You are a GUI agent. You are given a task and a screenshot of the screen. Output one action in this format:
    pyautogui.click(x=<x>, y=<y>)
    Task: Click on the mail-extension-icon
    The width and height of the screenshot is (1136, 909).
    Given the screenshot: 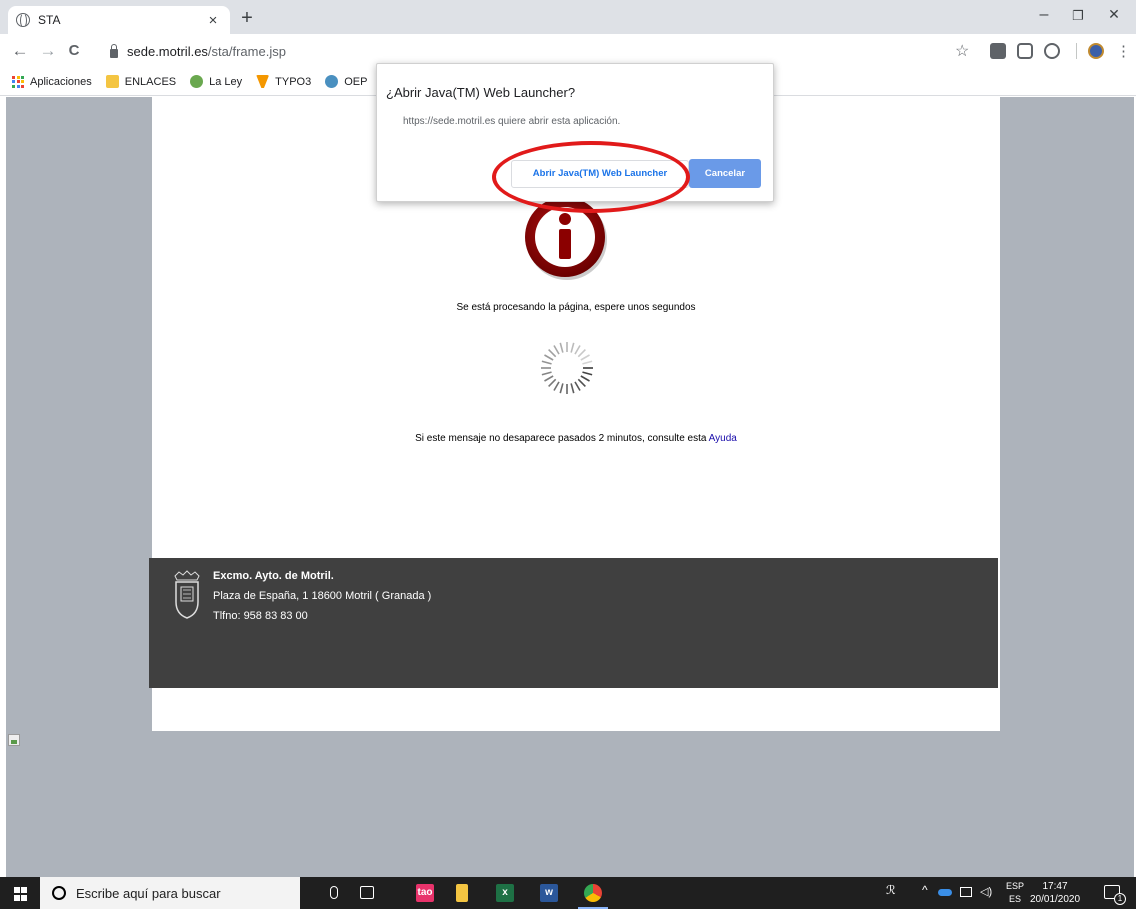 What is the action you would take?
    pyautogui.click(x=1025, y=51)
    